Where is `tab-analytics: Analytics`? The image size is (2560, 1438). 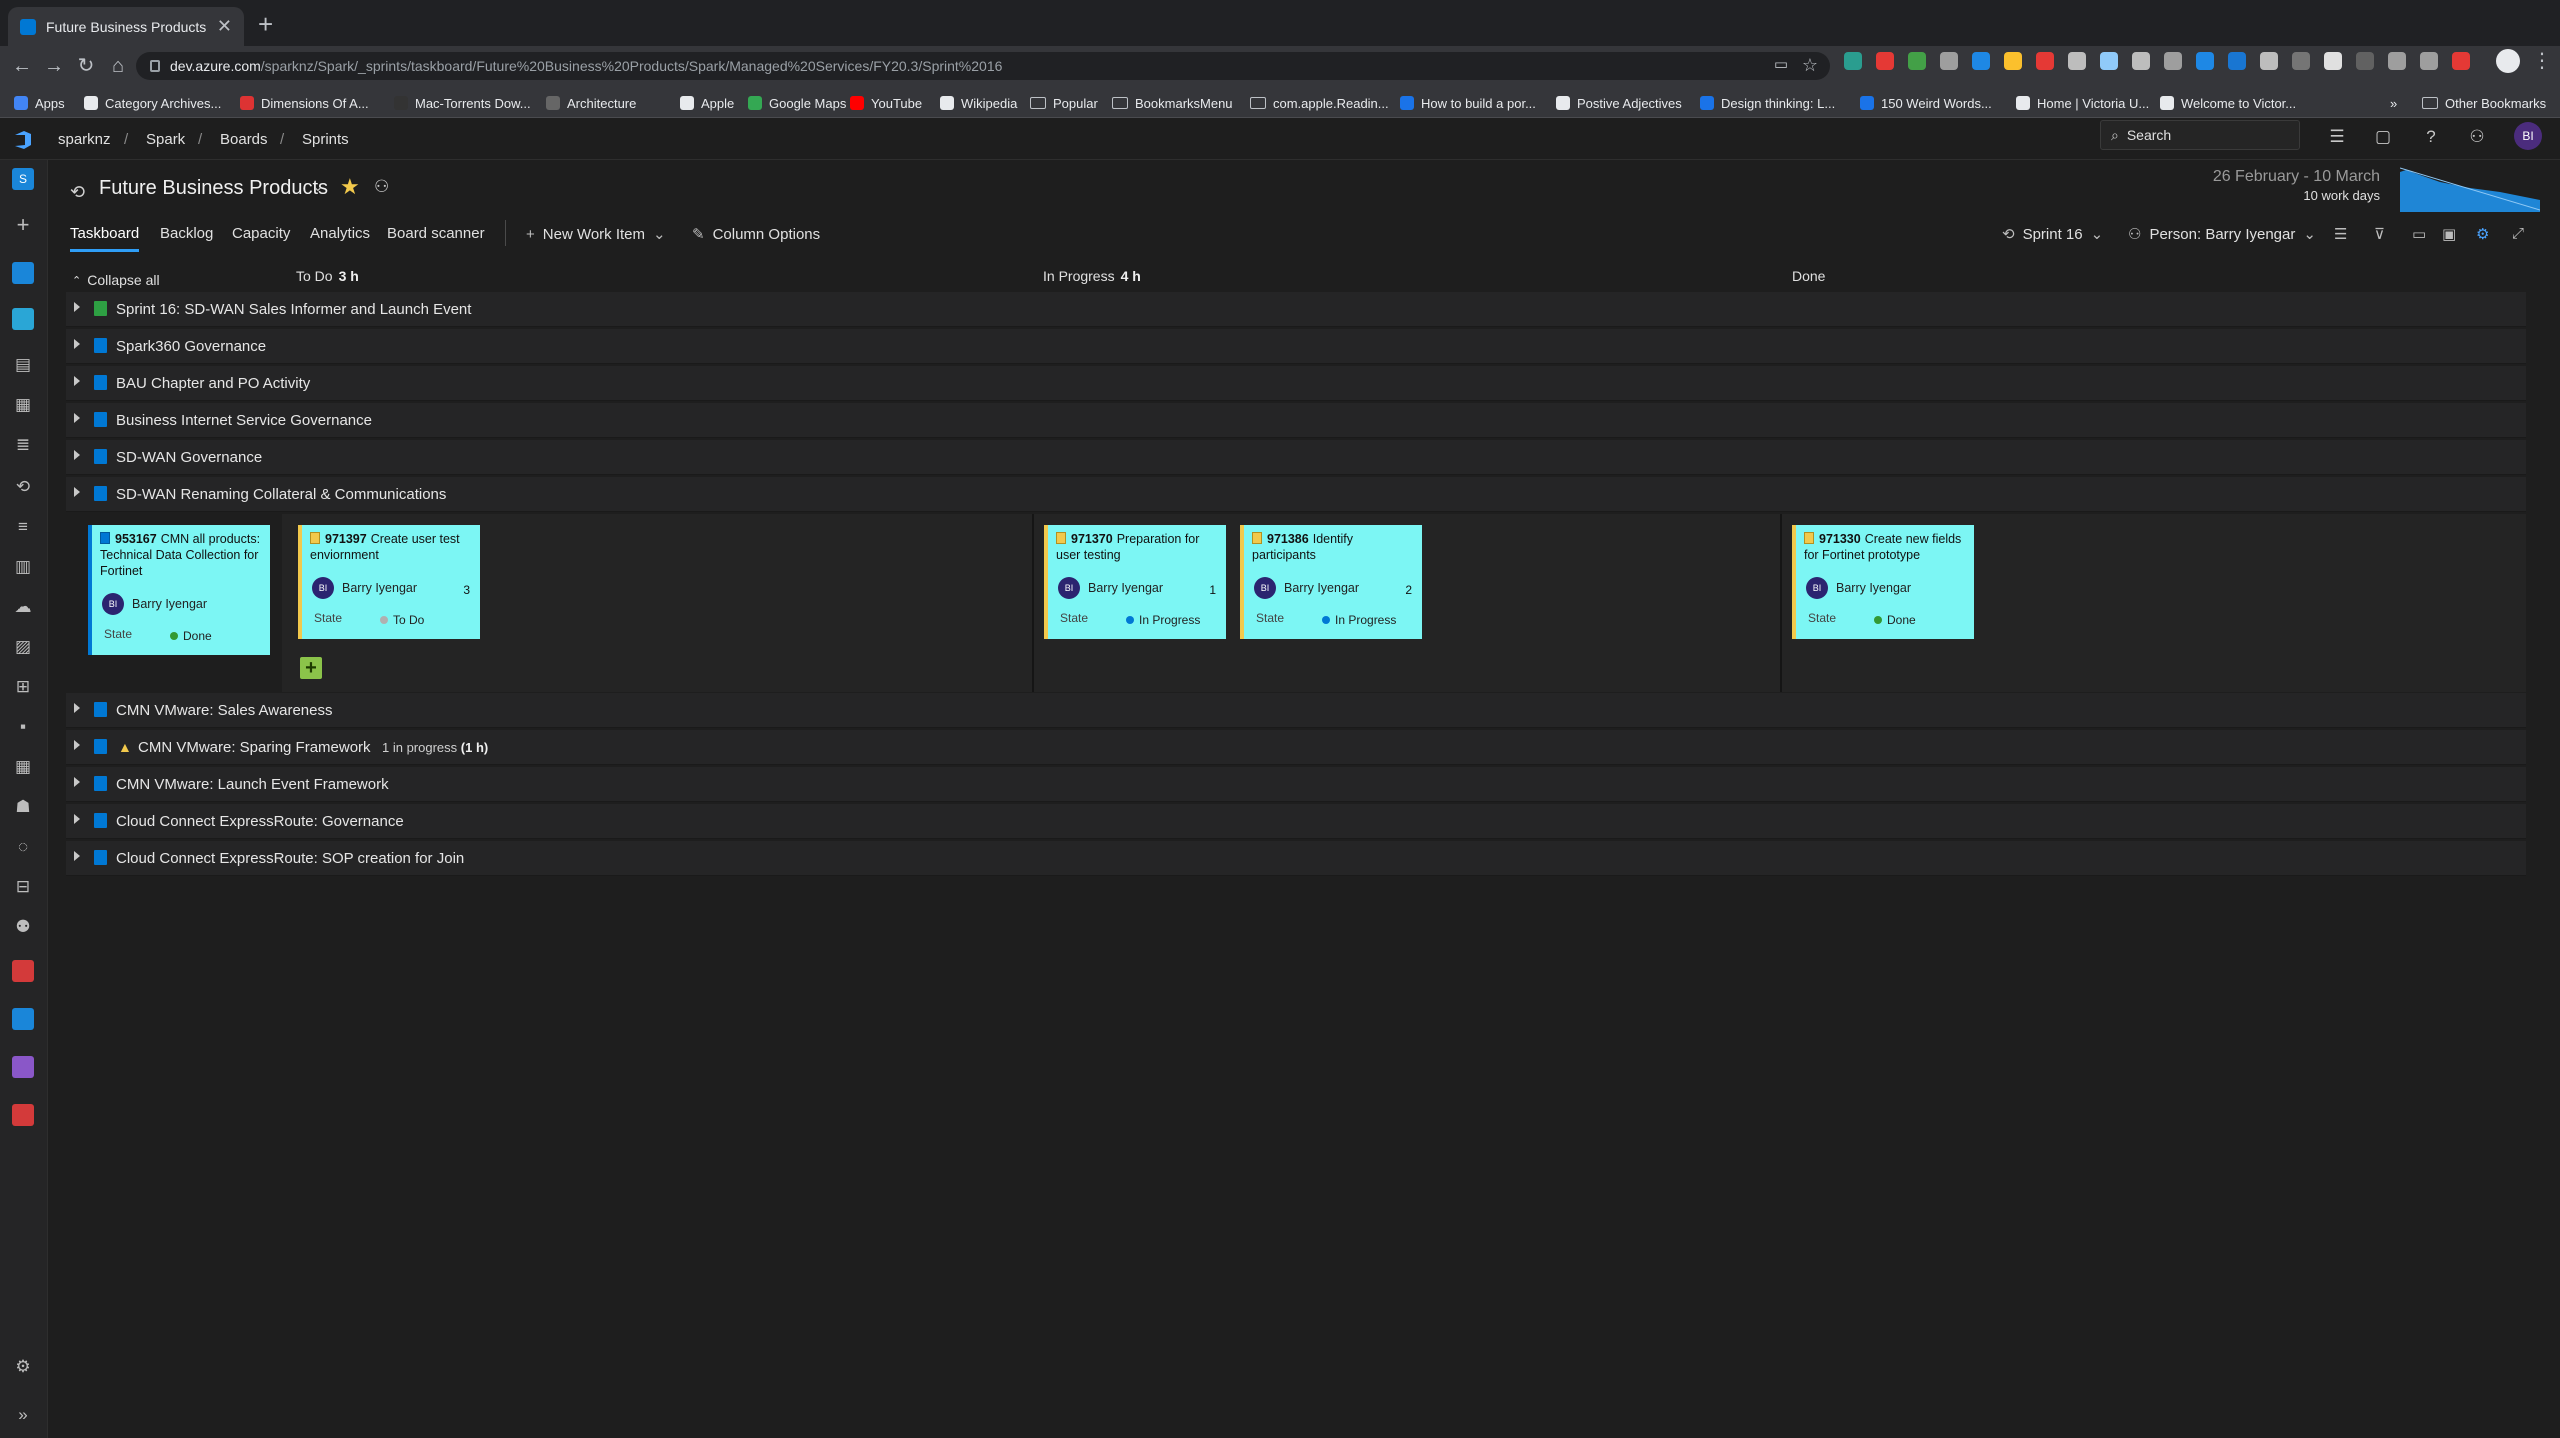 tab-analytics: Analytics is located at coordinates (340, 233).